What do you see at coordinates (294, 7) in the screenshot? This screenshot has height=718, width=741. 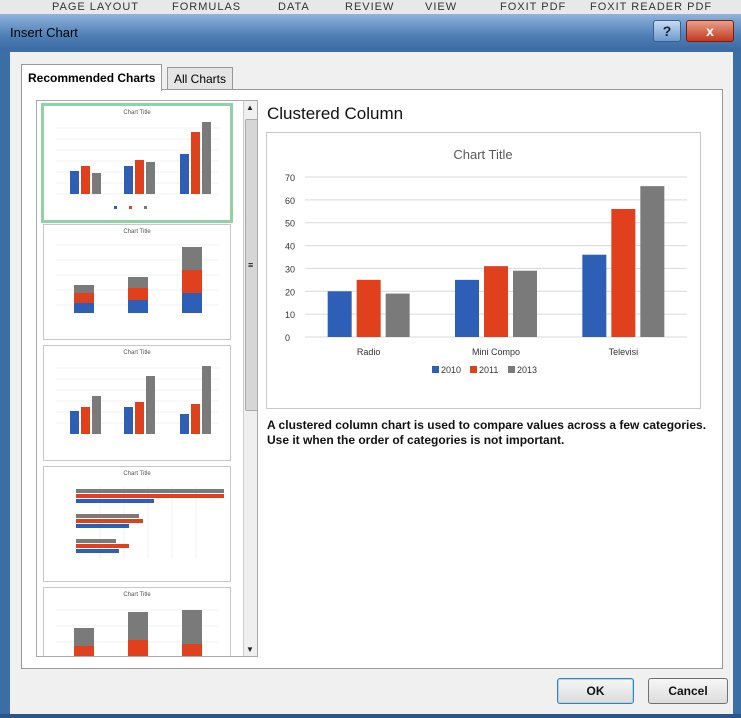 I see `ribbon-tab-data: DATA` at bounding box center [294, 7].